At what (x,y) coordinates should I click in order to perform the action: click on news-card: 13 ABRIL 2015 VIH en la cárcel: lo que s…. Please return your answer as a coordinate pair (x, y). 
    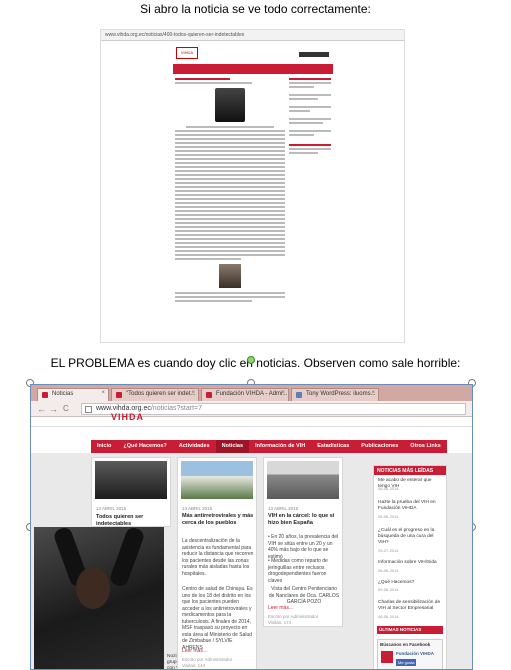
    Looking at the image, I should click on (303, 542).